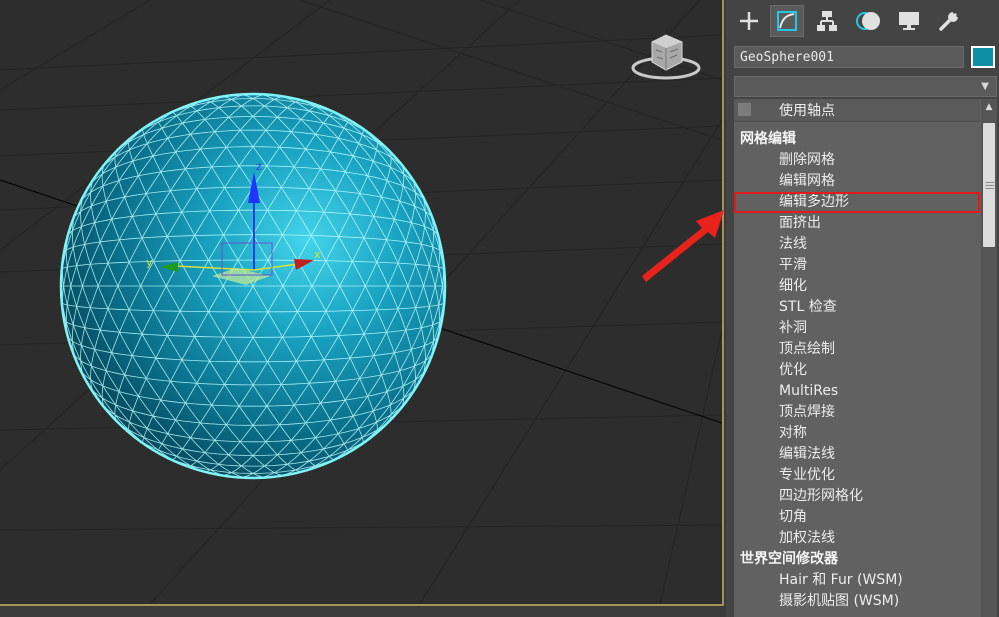 This screenshot has height=617, width=999. What do you see at coordinates (857, 307) in the screenshot?
I see `modifier-list-item: STL 检查` at bounding box center [857, 307].